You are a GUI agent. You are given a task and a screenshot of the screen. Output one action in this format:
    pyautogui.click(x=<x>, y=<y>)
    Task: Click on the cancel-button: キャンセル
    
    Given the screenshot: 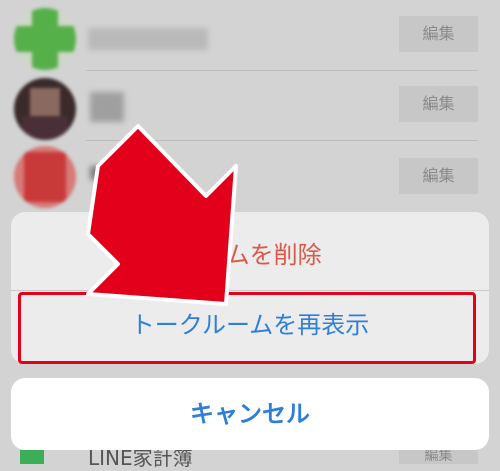 What is the action you would take?
    pyautogui.click(x=250, y=414)
    